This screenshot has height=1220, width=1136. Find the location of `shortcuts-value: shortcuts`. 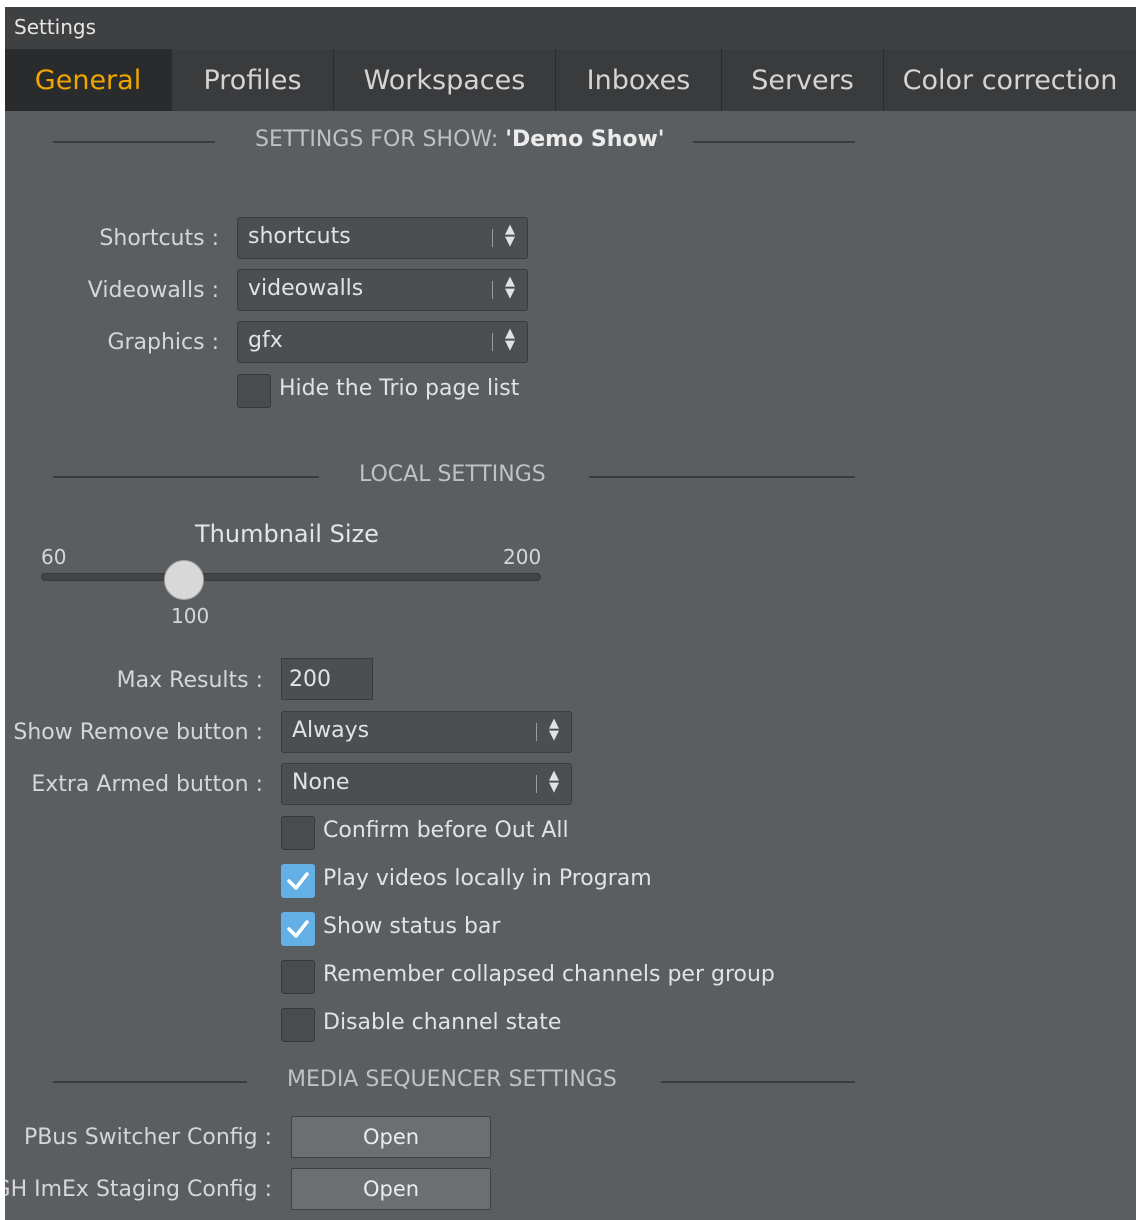

shortcuts-value: shortcuts is located at coordinates (299, 236).